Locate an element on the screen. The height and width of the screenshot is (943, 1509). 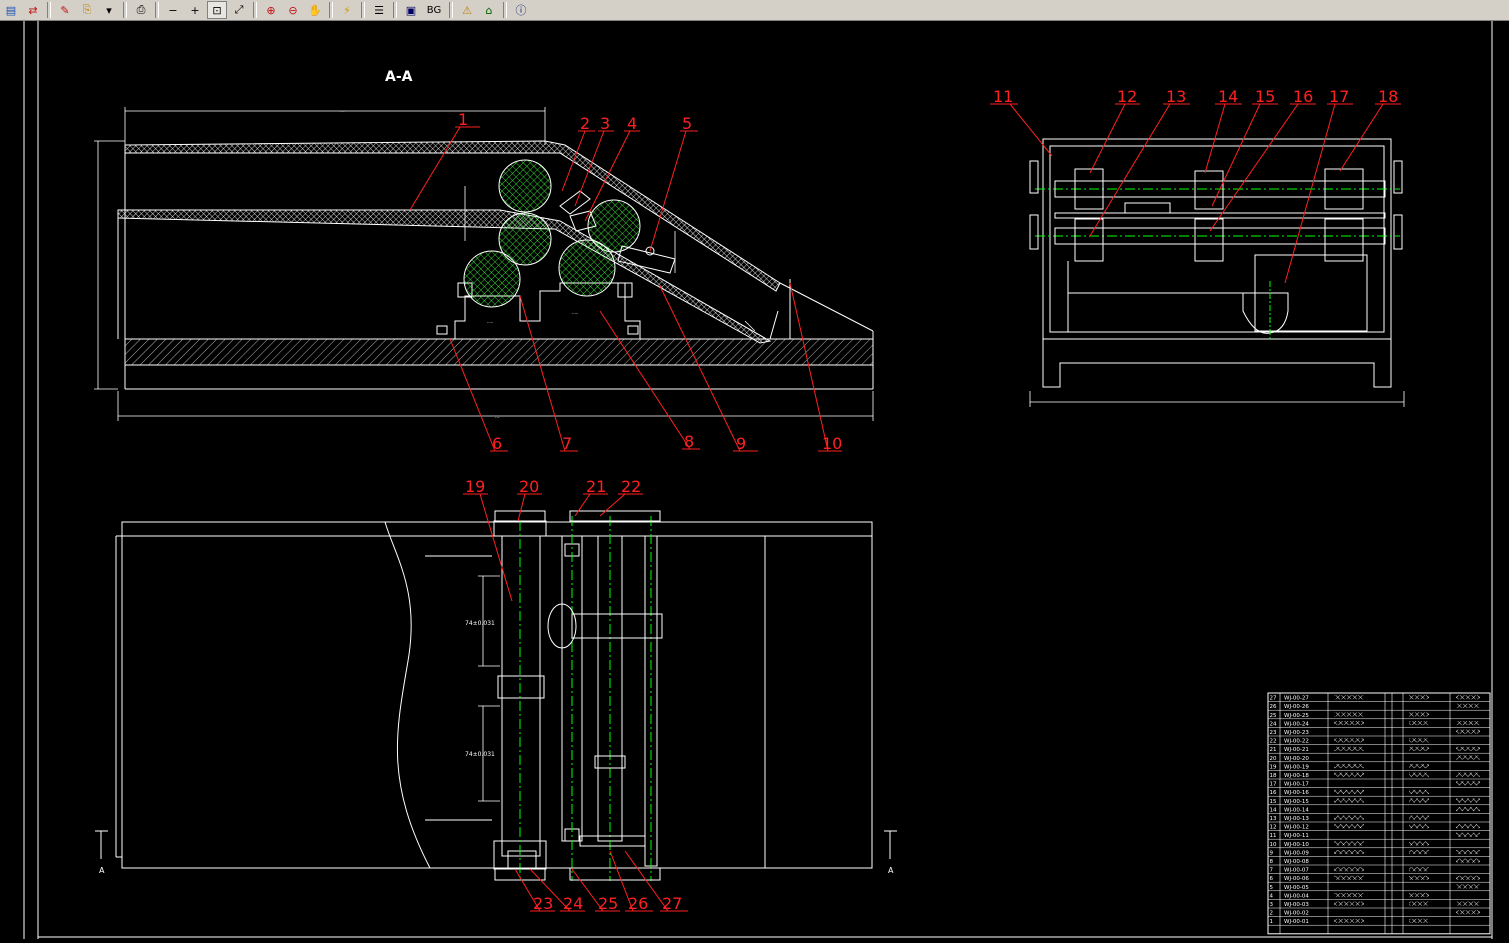
item-label-14: 14 is located at coordinates (1228, 96).